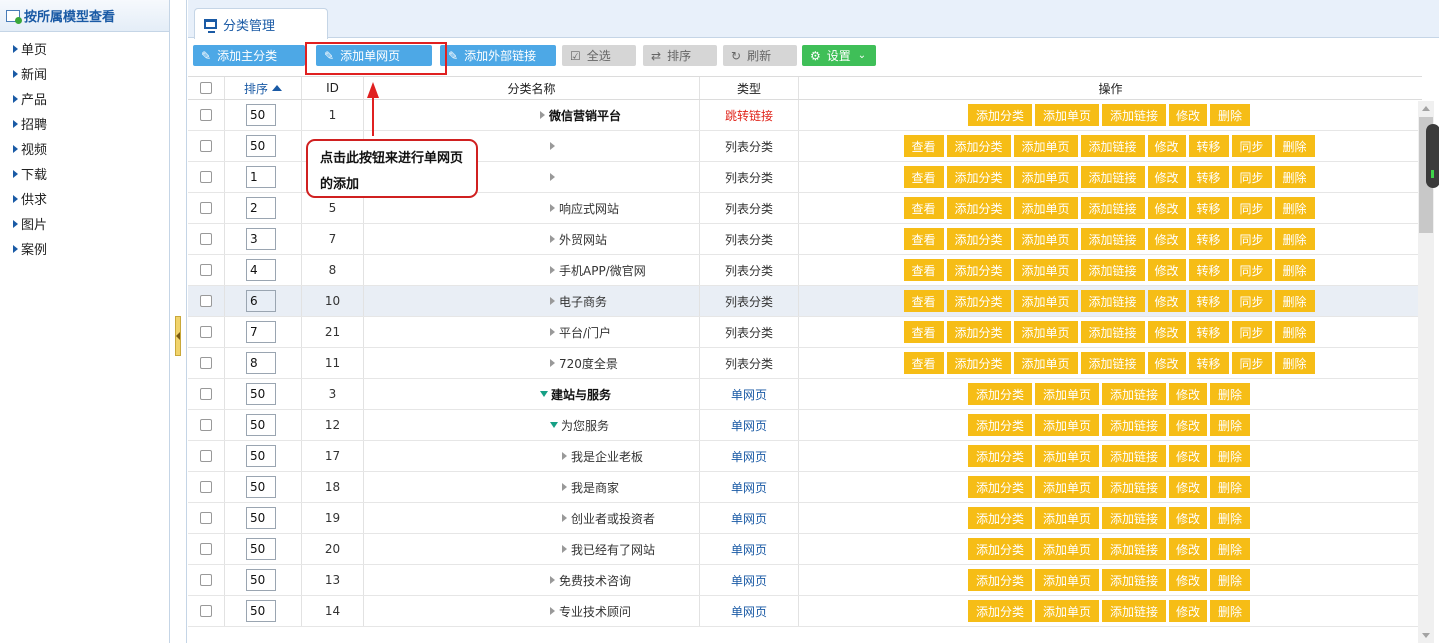 Image resolution: width=1439 pixels, height=643 pixels. What do you see at coordinates (86, 248) in the screenshot?
I see `model-item: 案例` at bounding box center [86, 248].